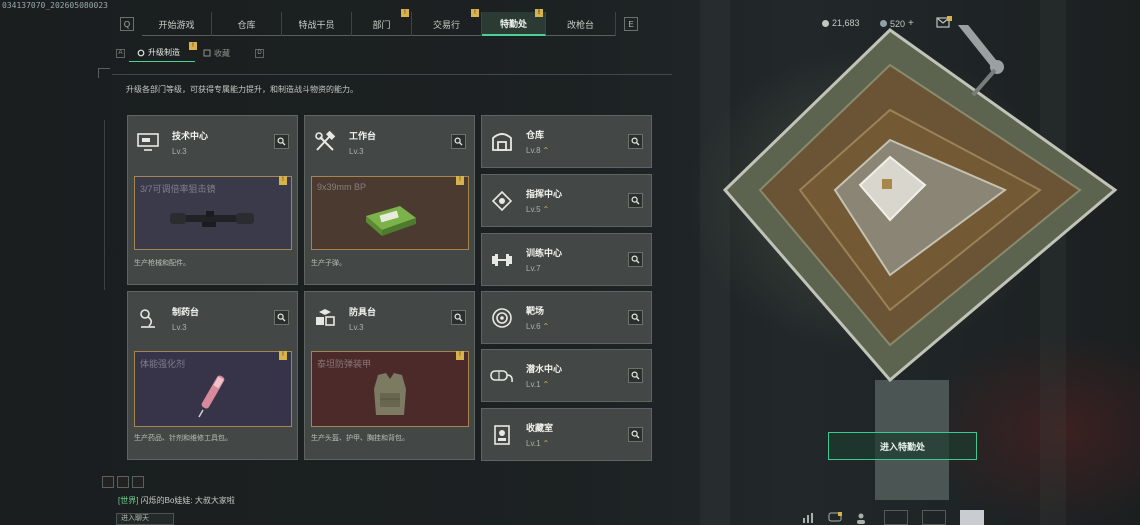  I want to click on facility-card-command-center: 指挥中心 Lv.5 ⌃, so click(566, 200).